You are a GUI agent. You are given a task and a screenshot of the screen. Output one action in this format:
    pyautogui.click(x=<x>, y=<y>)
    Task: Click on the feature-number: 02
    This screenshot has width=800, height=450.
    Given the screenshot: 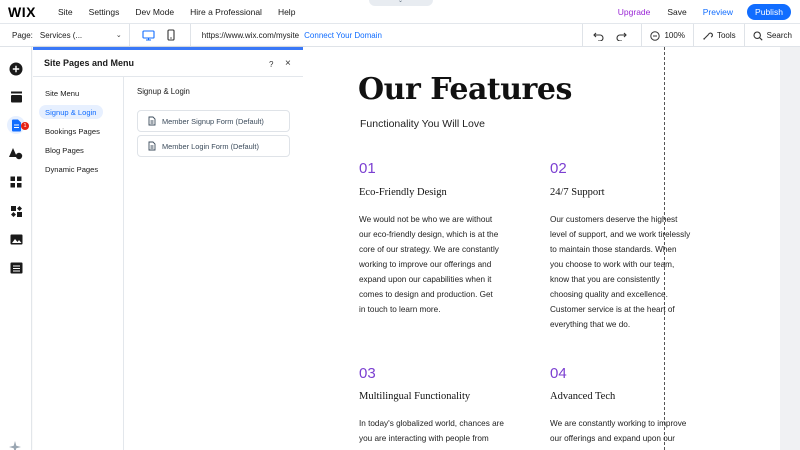 What is the action you would take?
    pyautogui.click(x=558, y=168)
    